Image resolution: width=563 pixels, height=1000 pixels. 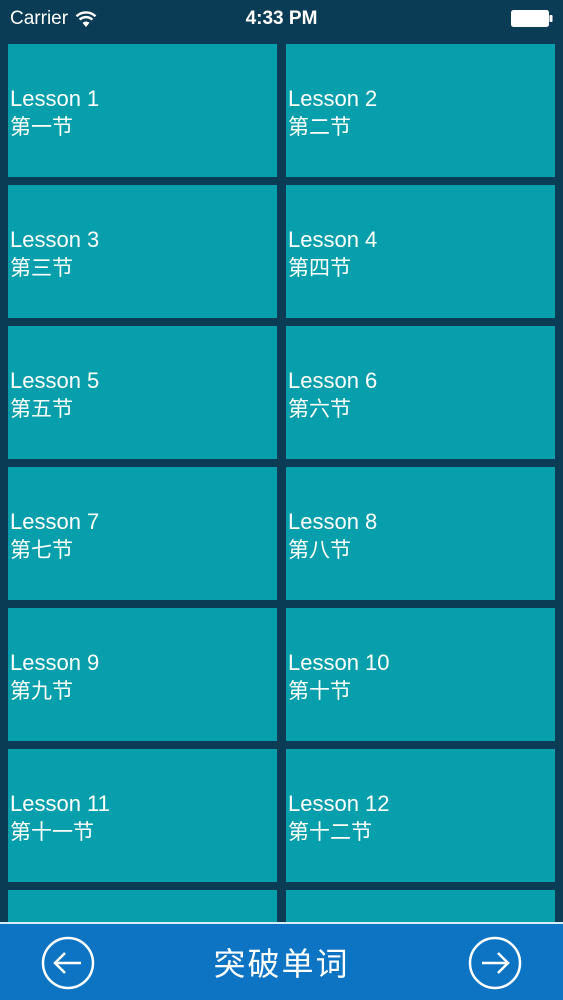 I want to click on lesson-title-en: Lesson 10, so click(x=339, y=662).